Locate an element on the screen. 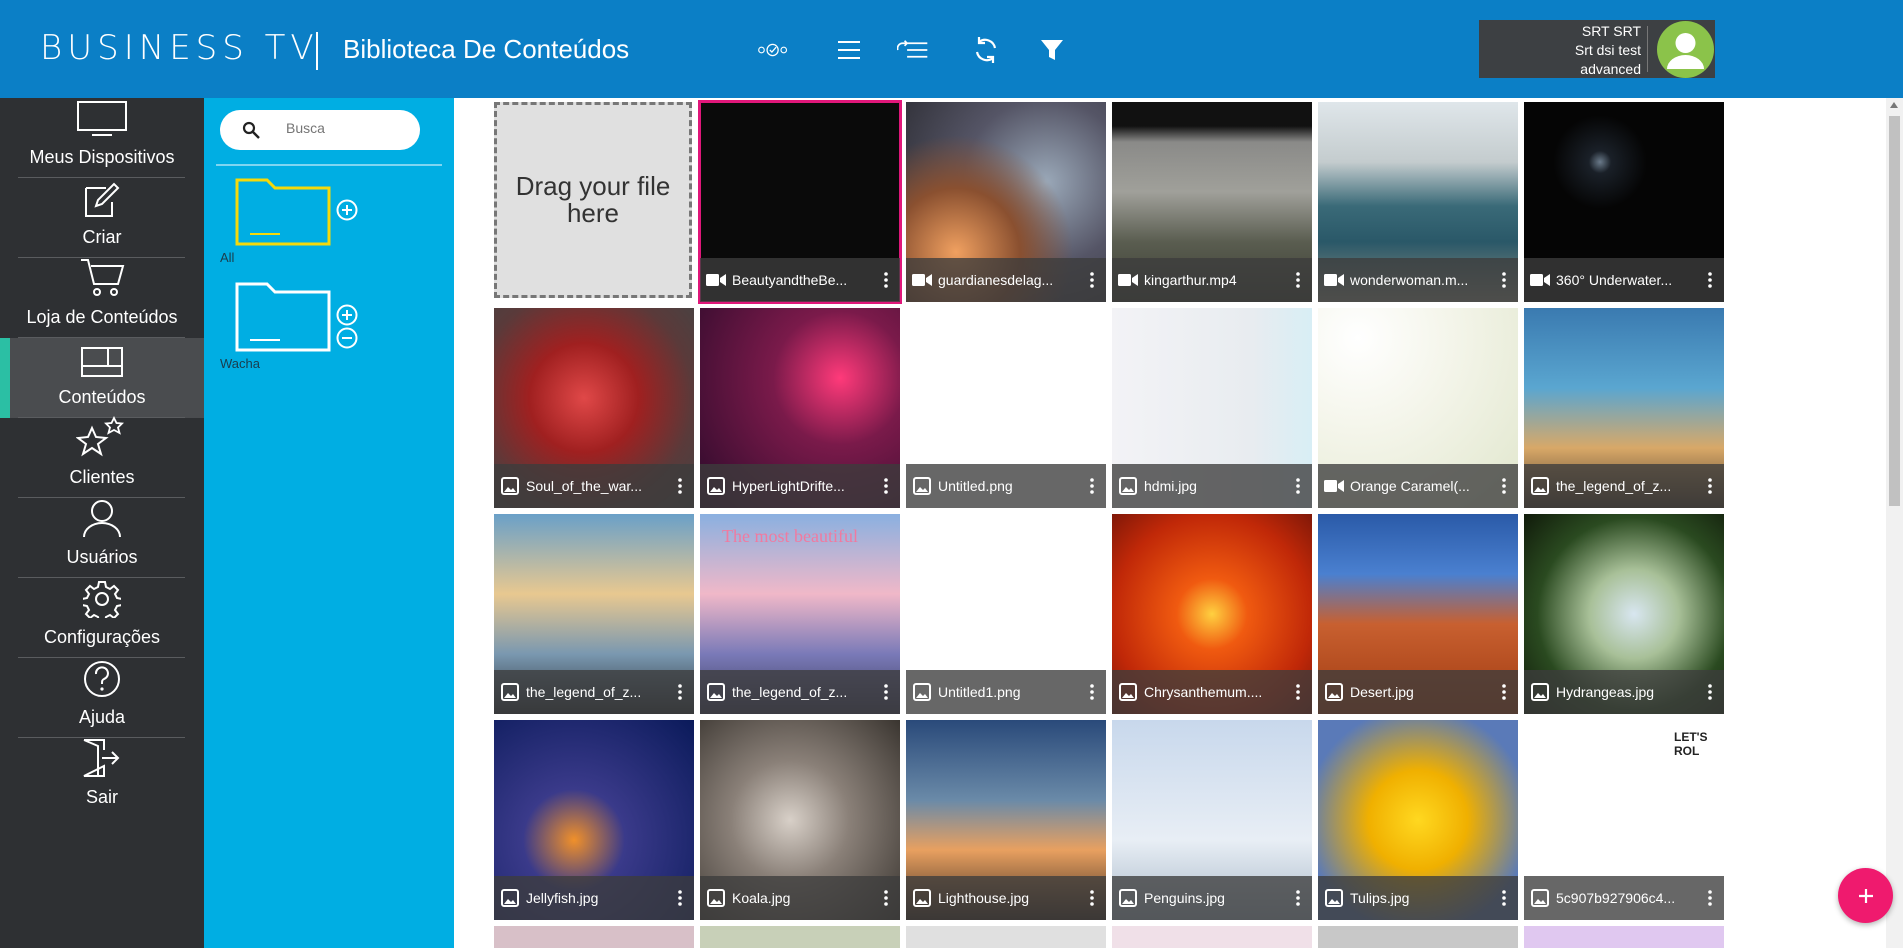 This screenshot has height=948, width=1903. video-icon is located at coordinates (1128, 280).